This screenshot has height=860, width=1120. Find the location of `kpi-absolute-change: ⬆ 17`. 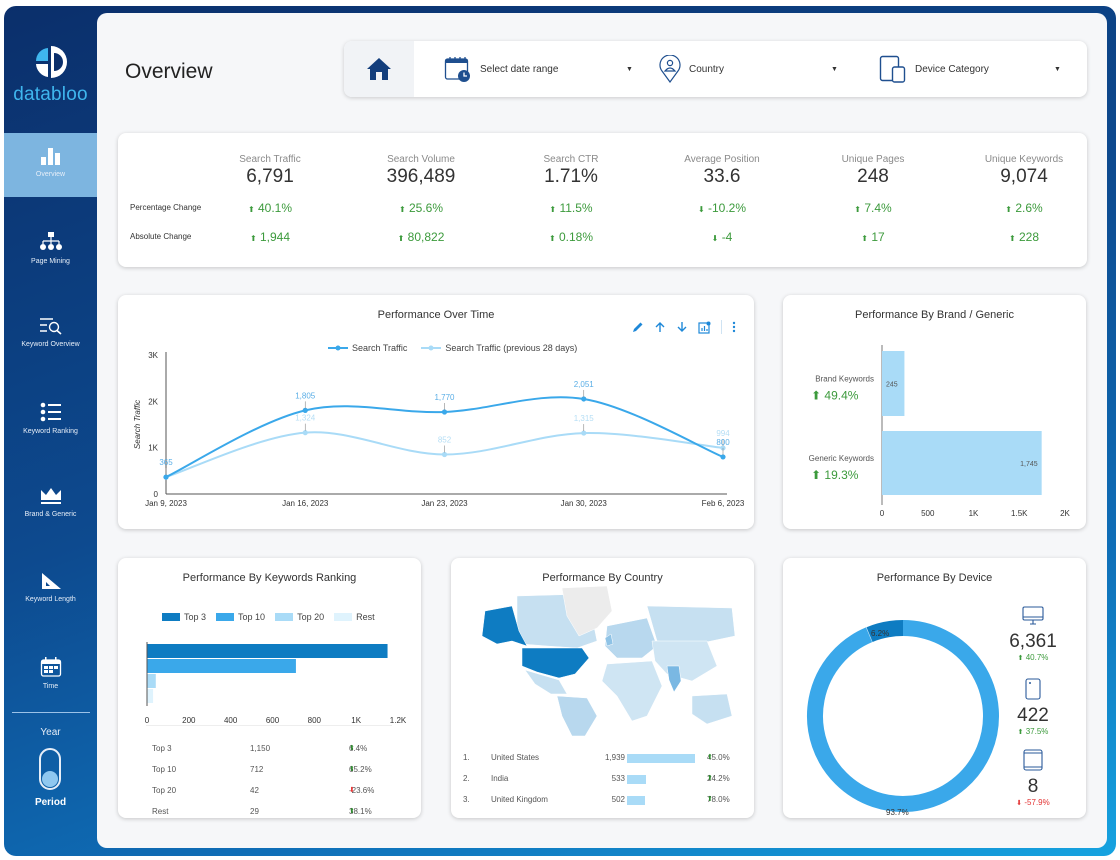

kpi-absolute-change: ⬆ 17 is located at coordinates (873, 237).